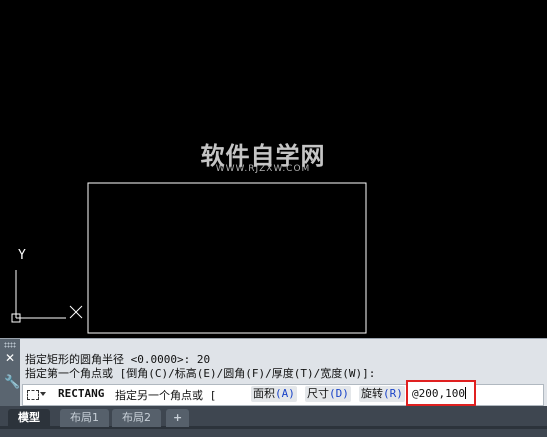  What do you see at coordinates (47, 296) in the screenshot?
I see `ucs-icon` at bounding box center [47, 296].